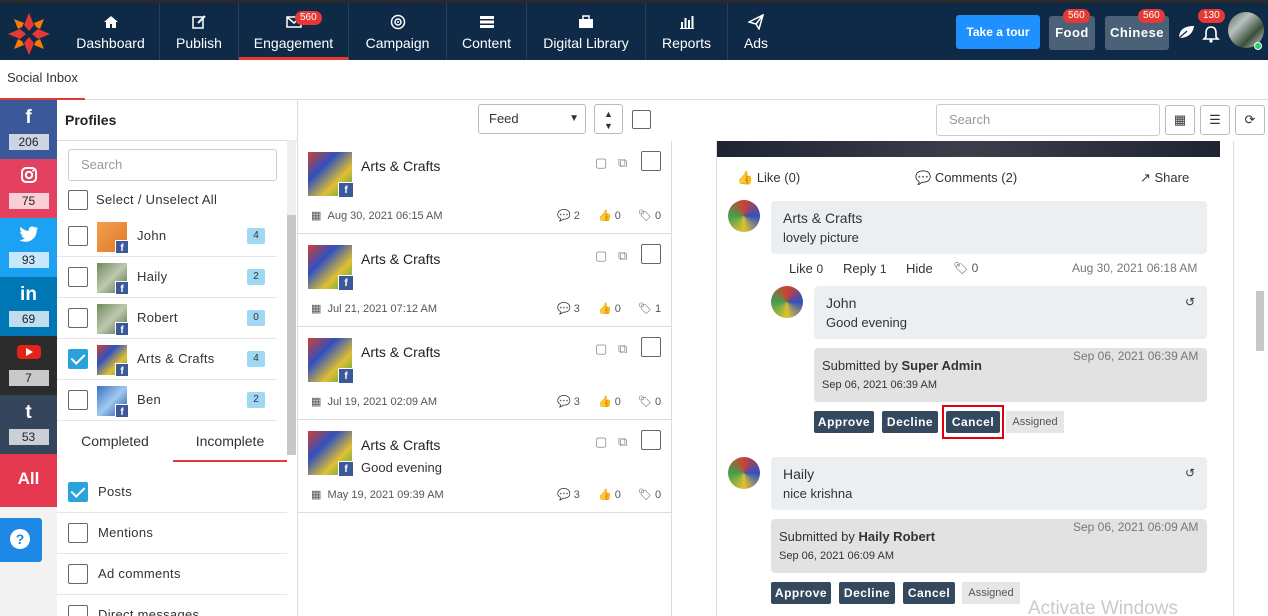 The height and width of the screenshot is (616, 1268). I want to click on instagram-icon, so click(28, 177).